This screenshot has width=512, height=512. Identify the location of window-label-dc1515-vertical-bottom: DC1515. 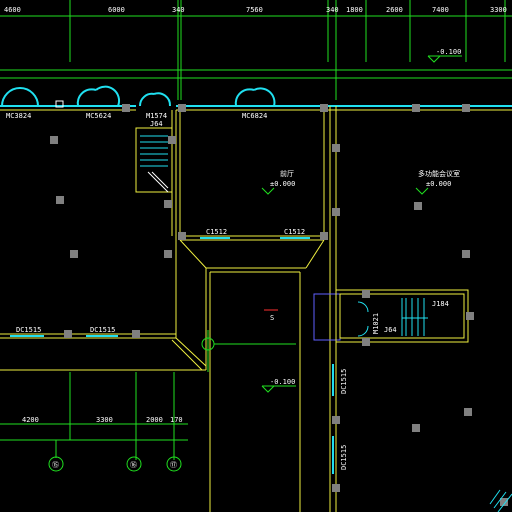
(344, 457).